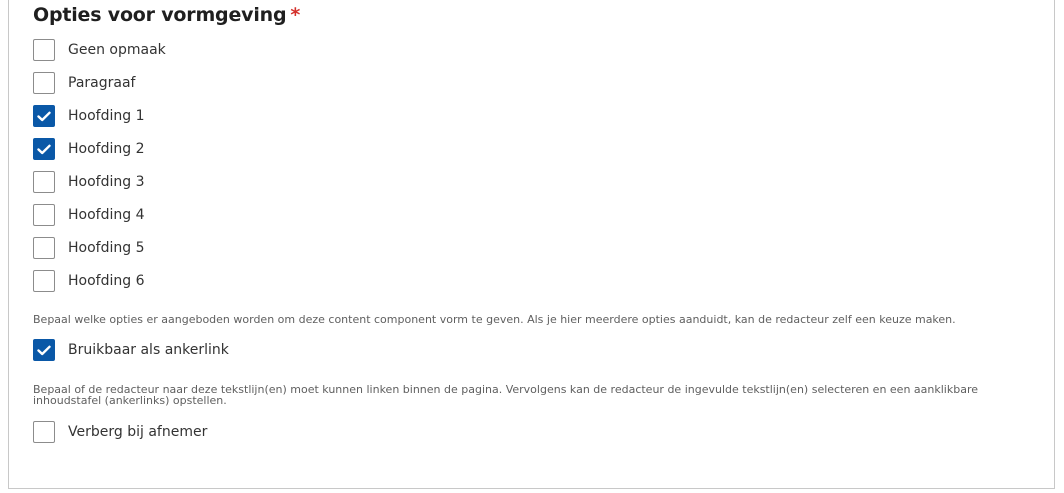  What do you see at coordinates (106, 248) in the screenshot?
I see `option-label: Hoofding 5` at bounding box center [106, 248].